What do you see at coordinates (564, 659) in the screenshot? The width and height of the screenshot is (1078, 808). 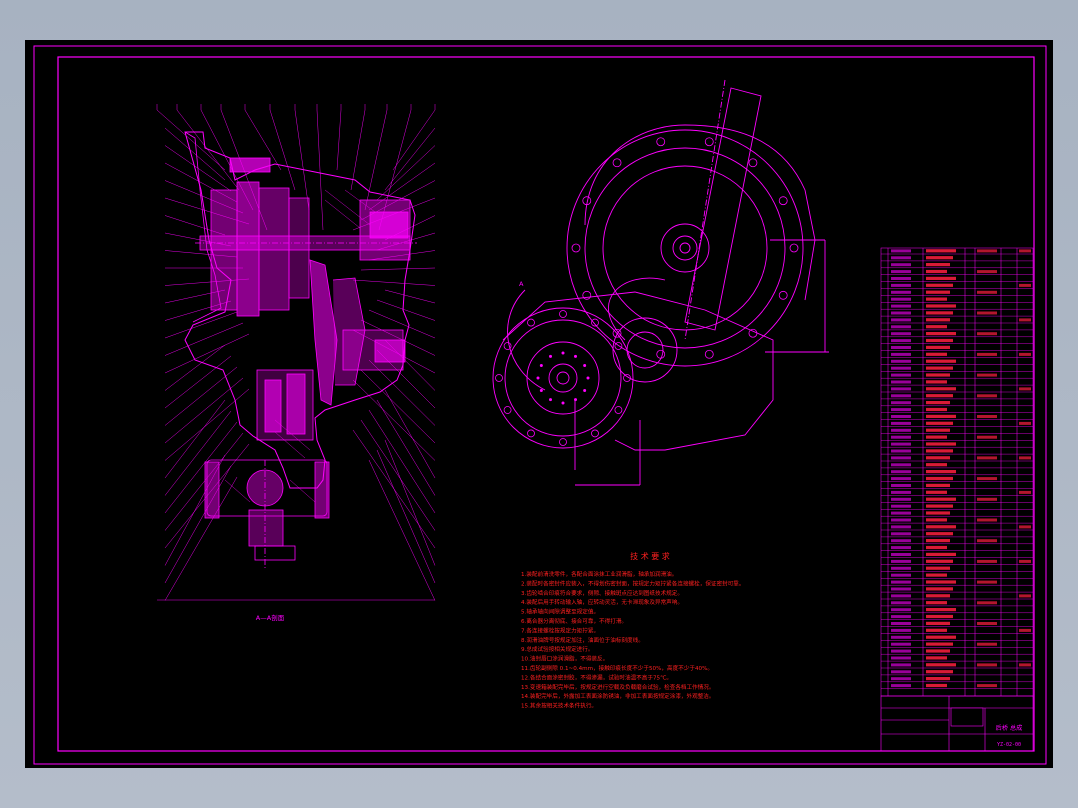 I see `note-line: 10.油封唇口涂润滑脂，不得装反。` at bounding box center [564, 659].